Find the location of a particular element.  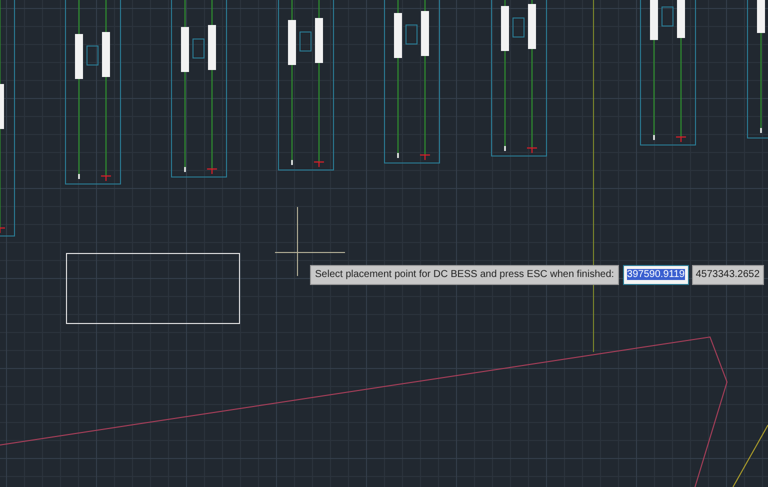

coordinate-field: 397590.9119 is located at coordinates (656, 275).